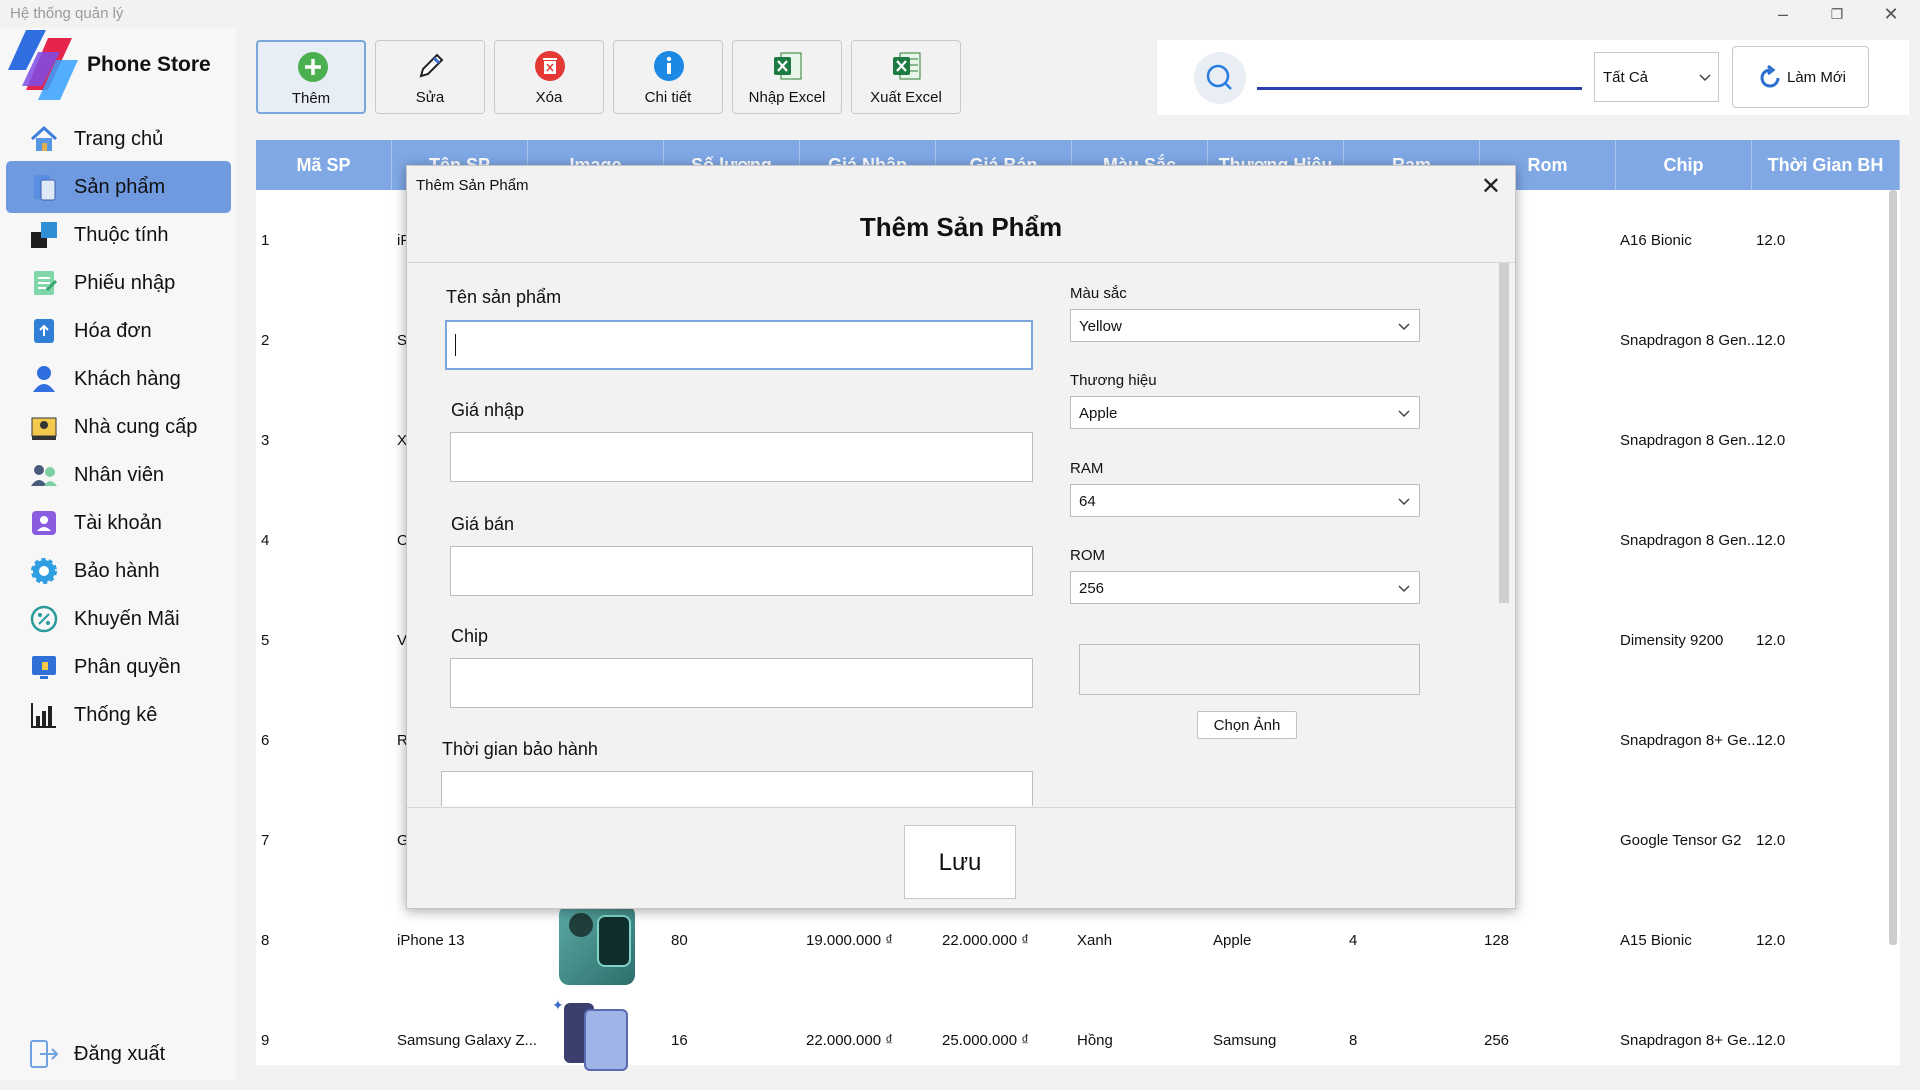 This screenshot has width=1920, height=1090. Describe the element at coordinates (960, 862) in the screenshot. I see `save-button: Lưu` at that location.